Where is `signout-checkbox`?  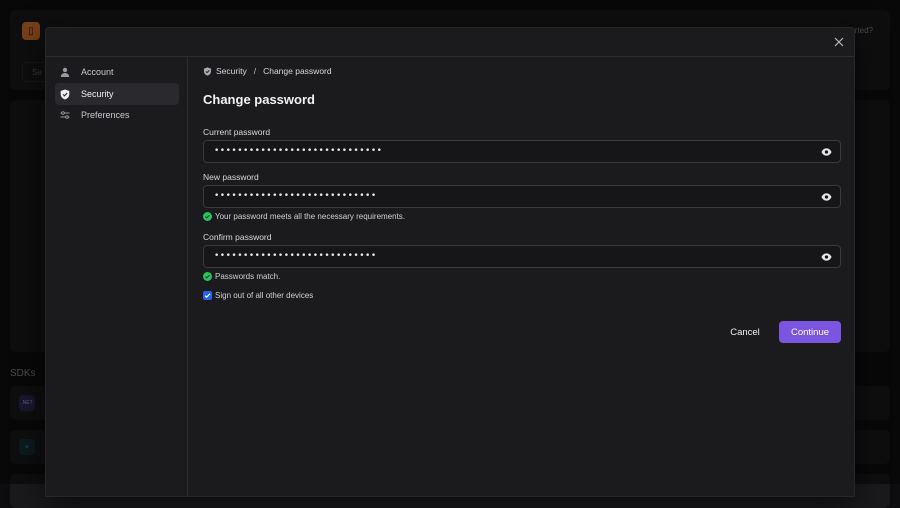 signout-checkbox is located at coordinates (207, 295).